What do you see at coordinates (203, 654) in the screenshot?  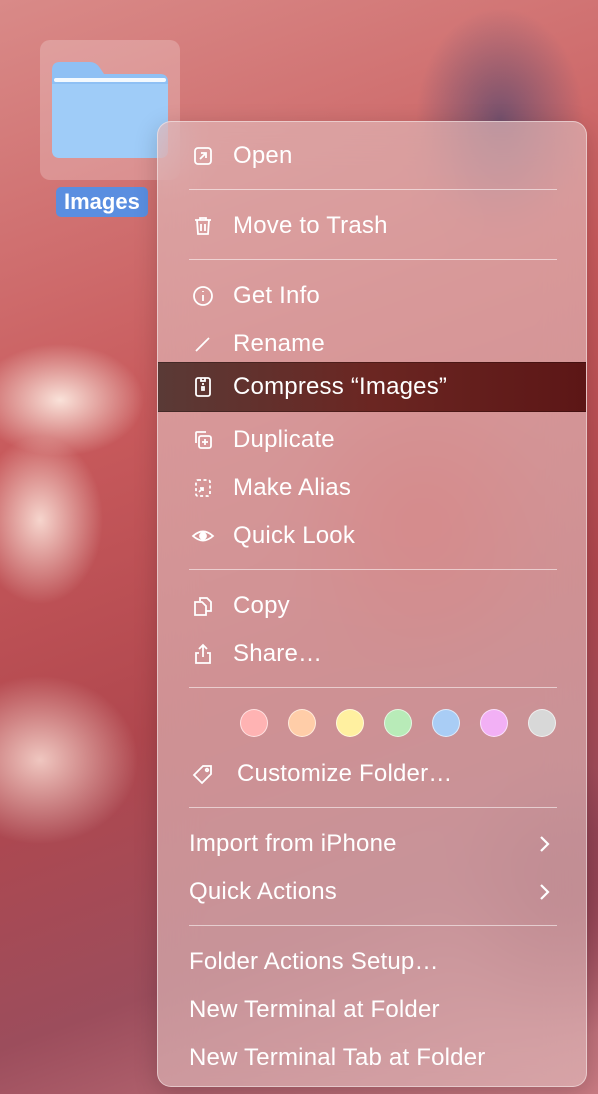 I see `share-icon` at bounding box center [203, 654].